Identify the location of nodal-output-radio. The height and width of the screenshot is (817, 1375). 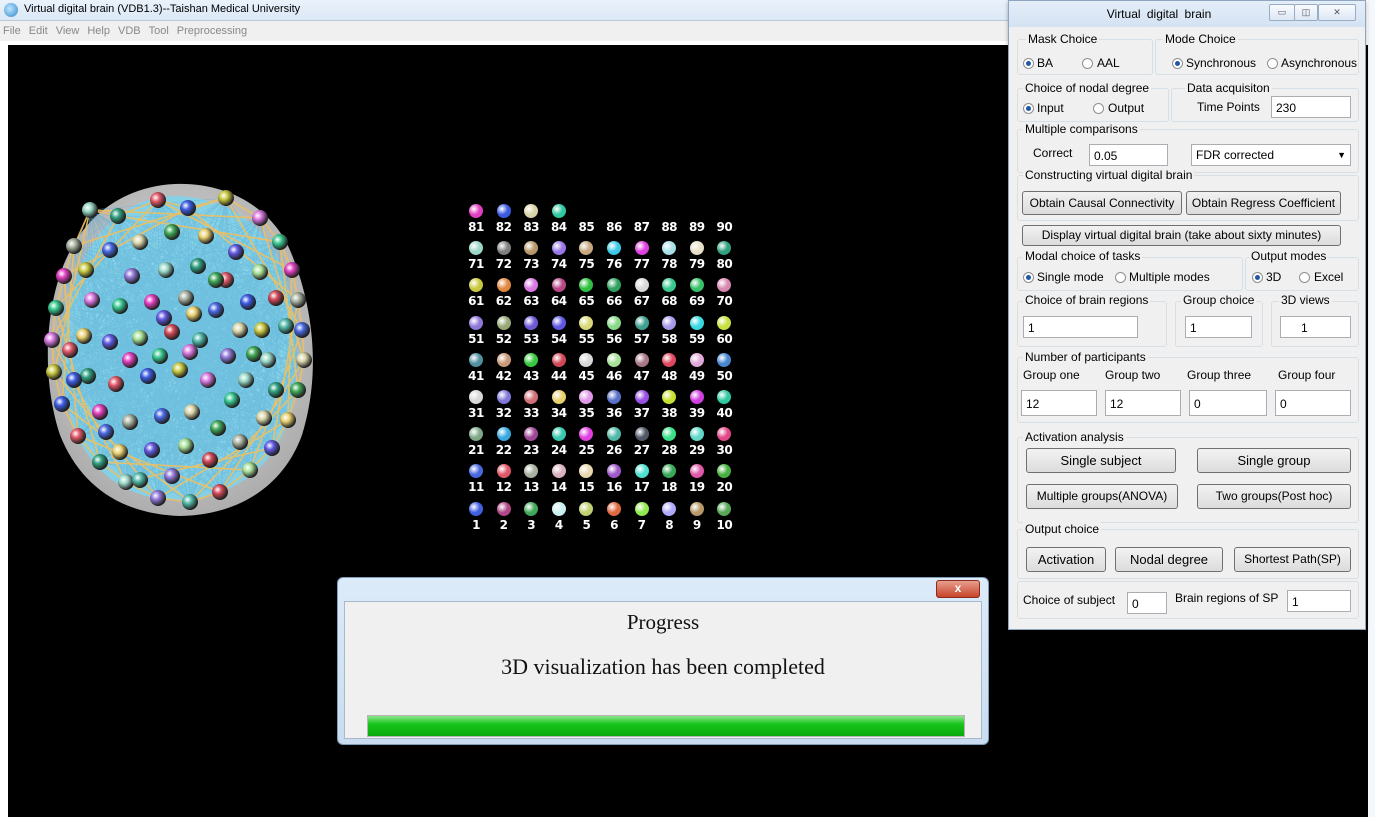
(1098, 108).